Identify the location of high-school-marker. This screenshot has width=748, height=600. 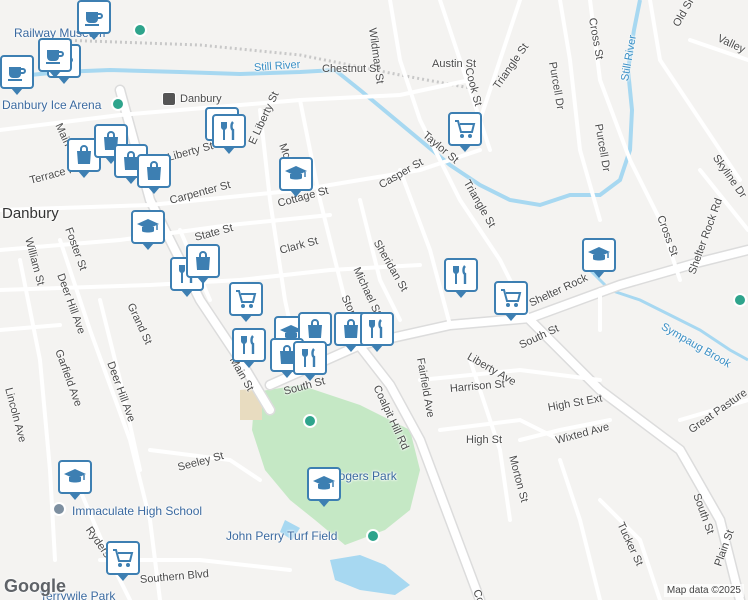
(59, 509).